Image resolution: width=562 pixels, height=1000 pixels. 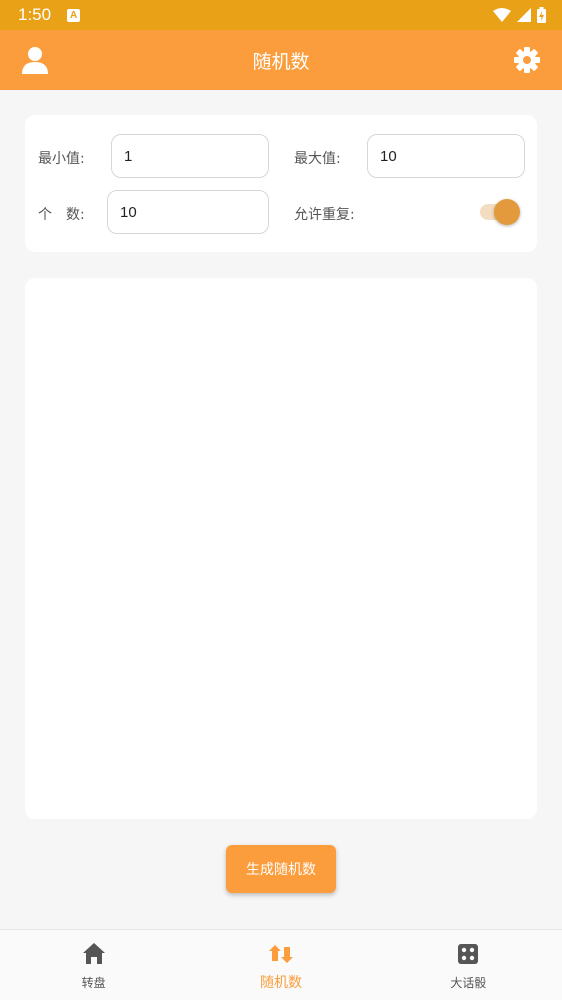 I want to click on nav-item-dice: 大话骰, so click(x=468, y=965).